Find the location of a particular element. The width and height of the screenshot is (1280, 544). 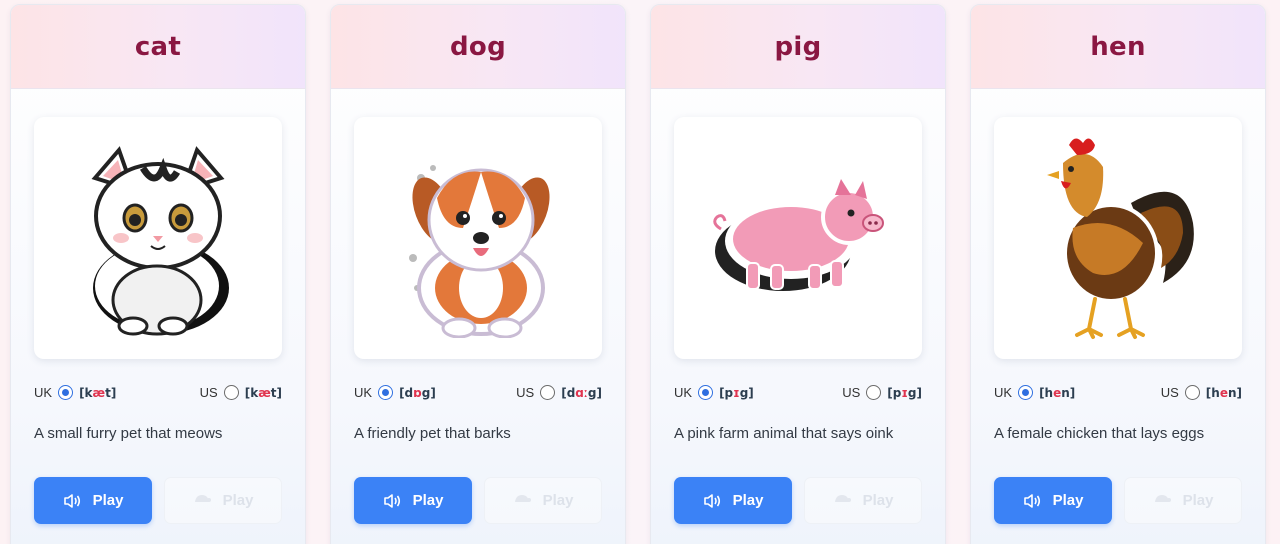

uk-ipa: [dɒg] is located at coordinates (417, 392).